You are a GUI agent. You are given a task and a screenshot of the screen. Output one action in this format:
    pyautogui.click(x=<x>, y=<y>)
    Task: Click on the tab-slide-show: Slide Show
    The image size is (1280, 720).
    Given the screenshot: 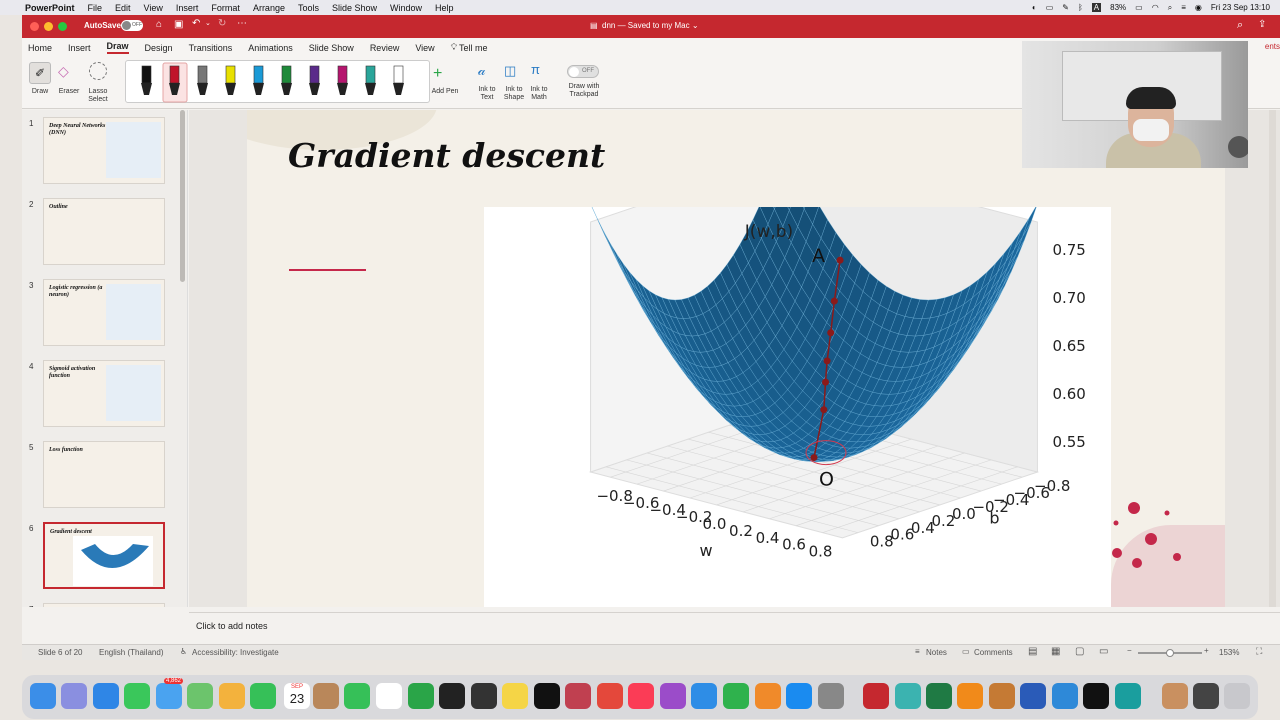 What is the action you would take?
    pyautogui.click(x=331, y=48)
    